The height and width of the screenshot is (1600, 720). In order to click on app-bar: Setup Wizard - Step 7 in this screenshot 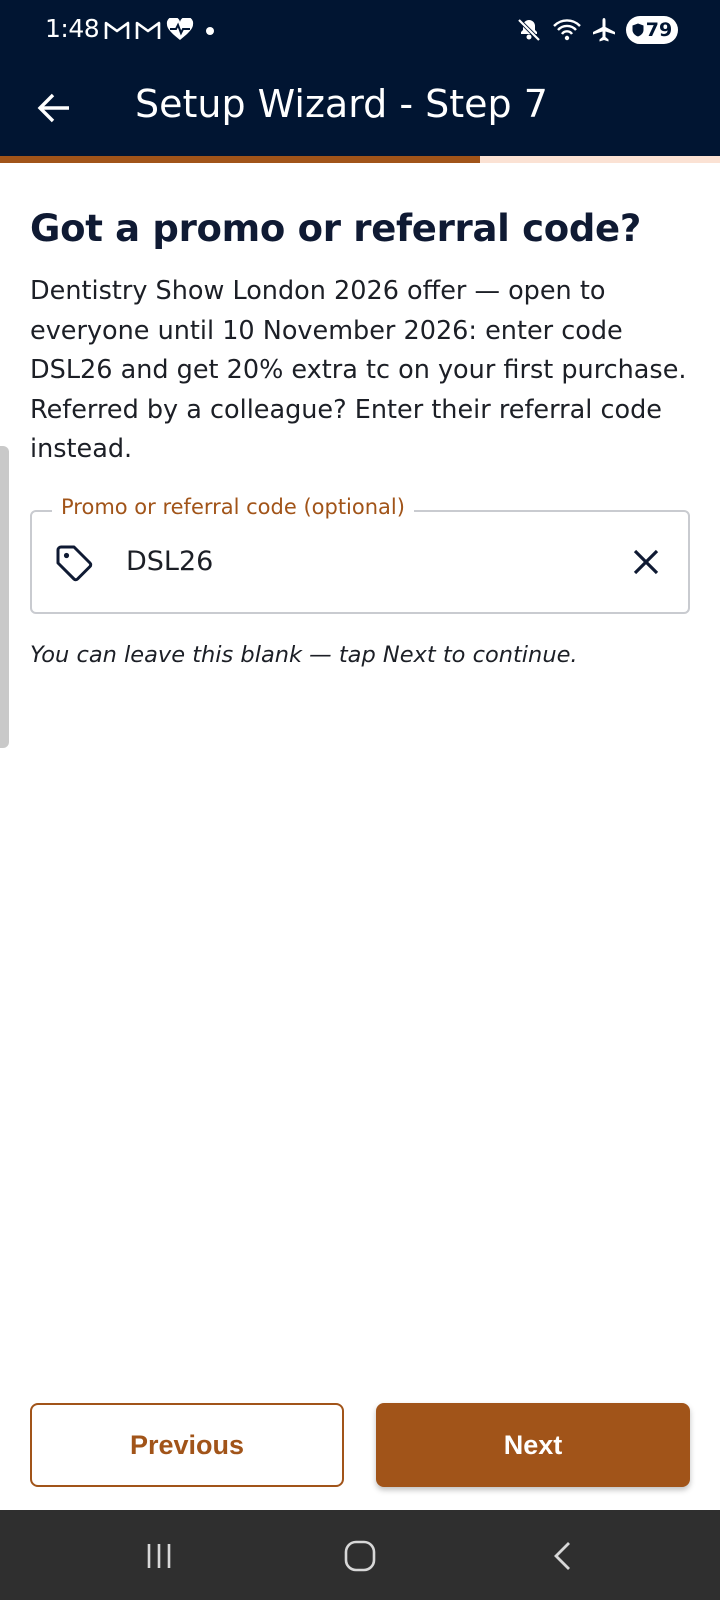, I will do `click(360, 109)`.